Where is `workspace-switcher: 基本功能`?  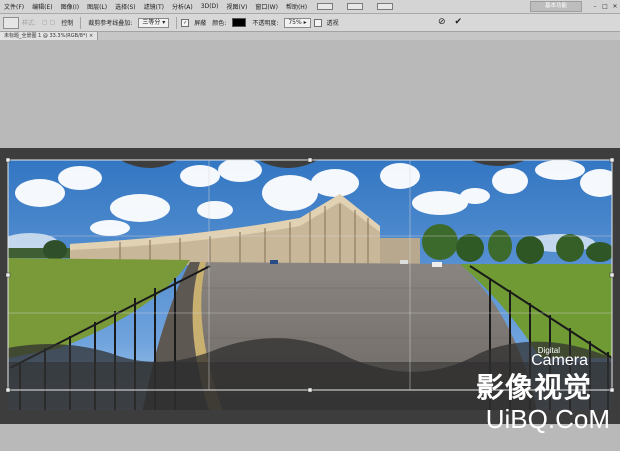
workspace-switcher: 基本功能 is located at coordinates (556, 6).